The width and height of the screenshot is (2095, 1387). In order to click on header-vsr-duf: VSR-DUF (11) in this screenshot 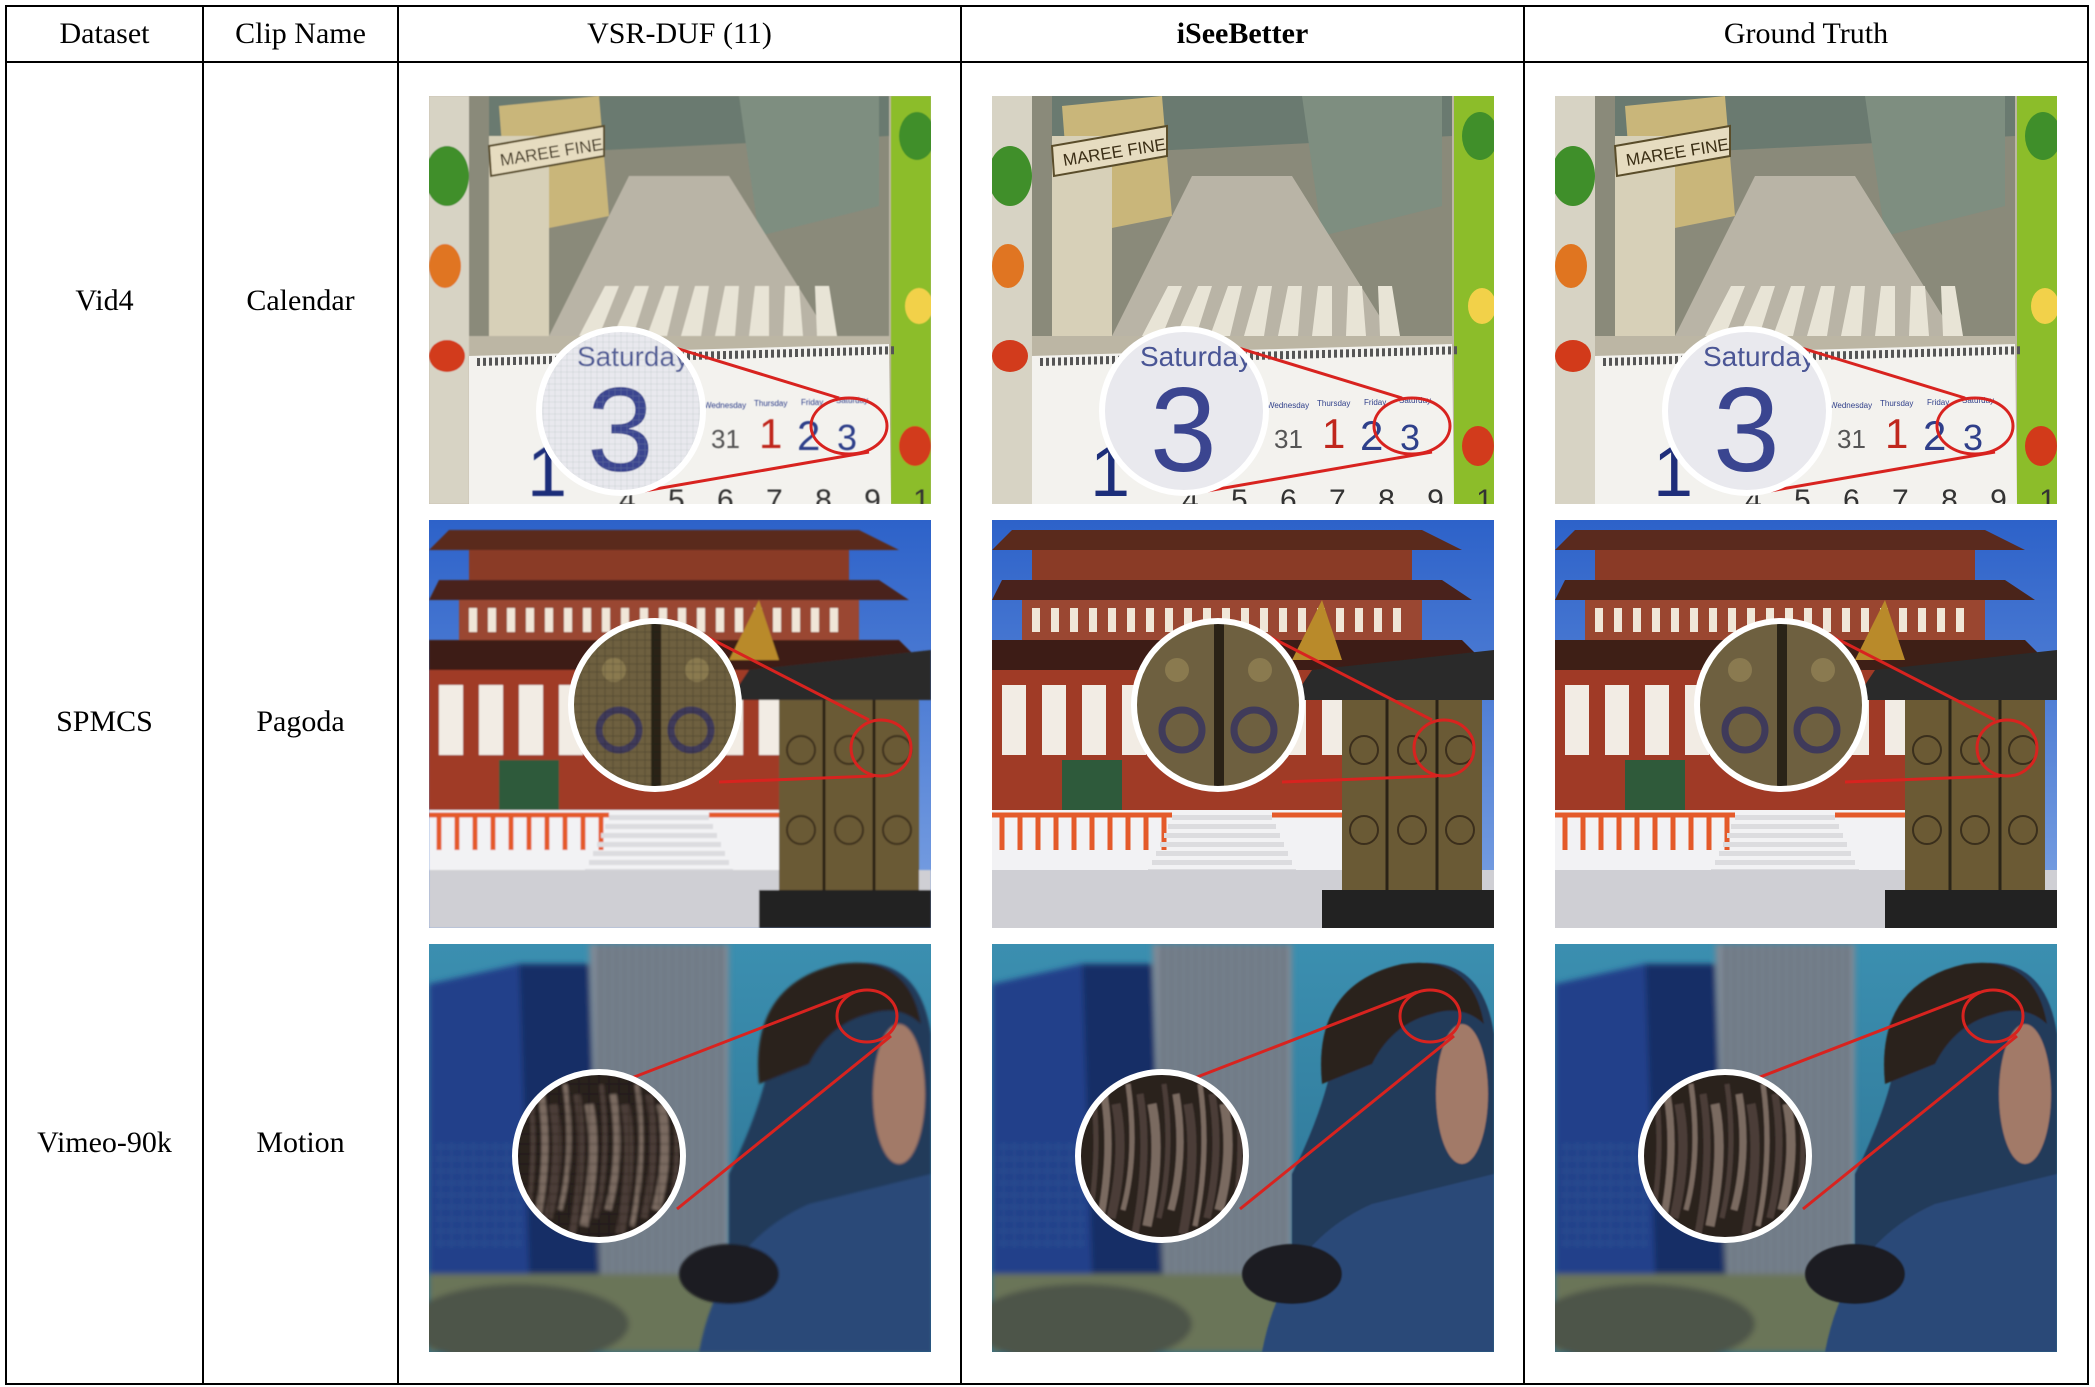, I will do `click(679, 34)`.